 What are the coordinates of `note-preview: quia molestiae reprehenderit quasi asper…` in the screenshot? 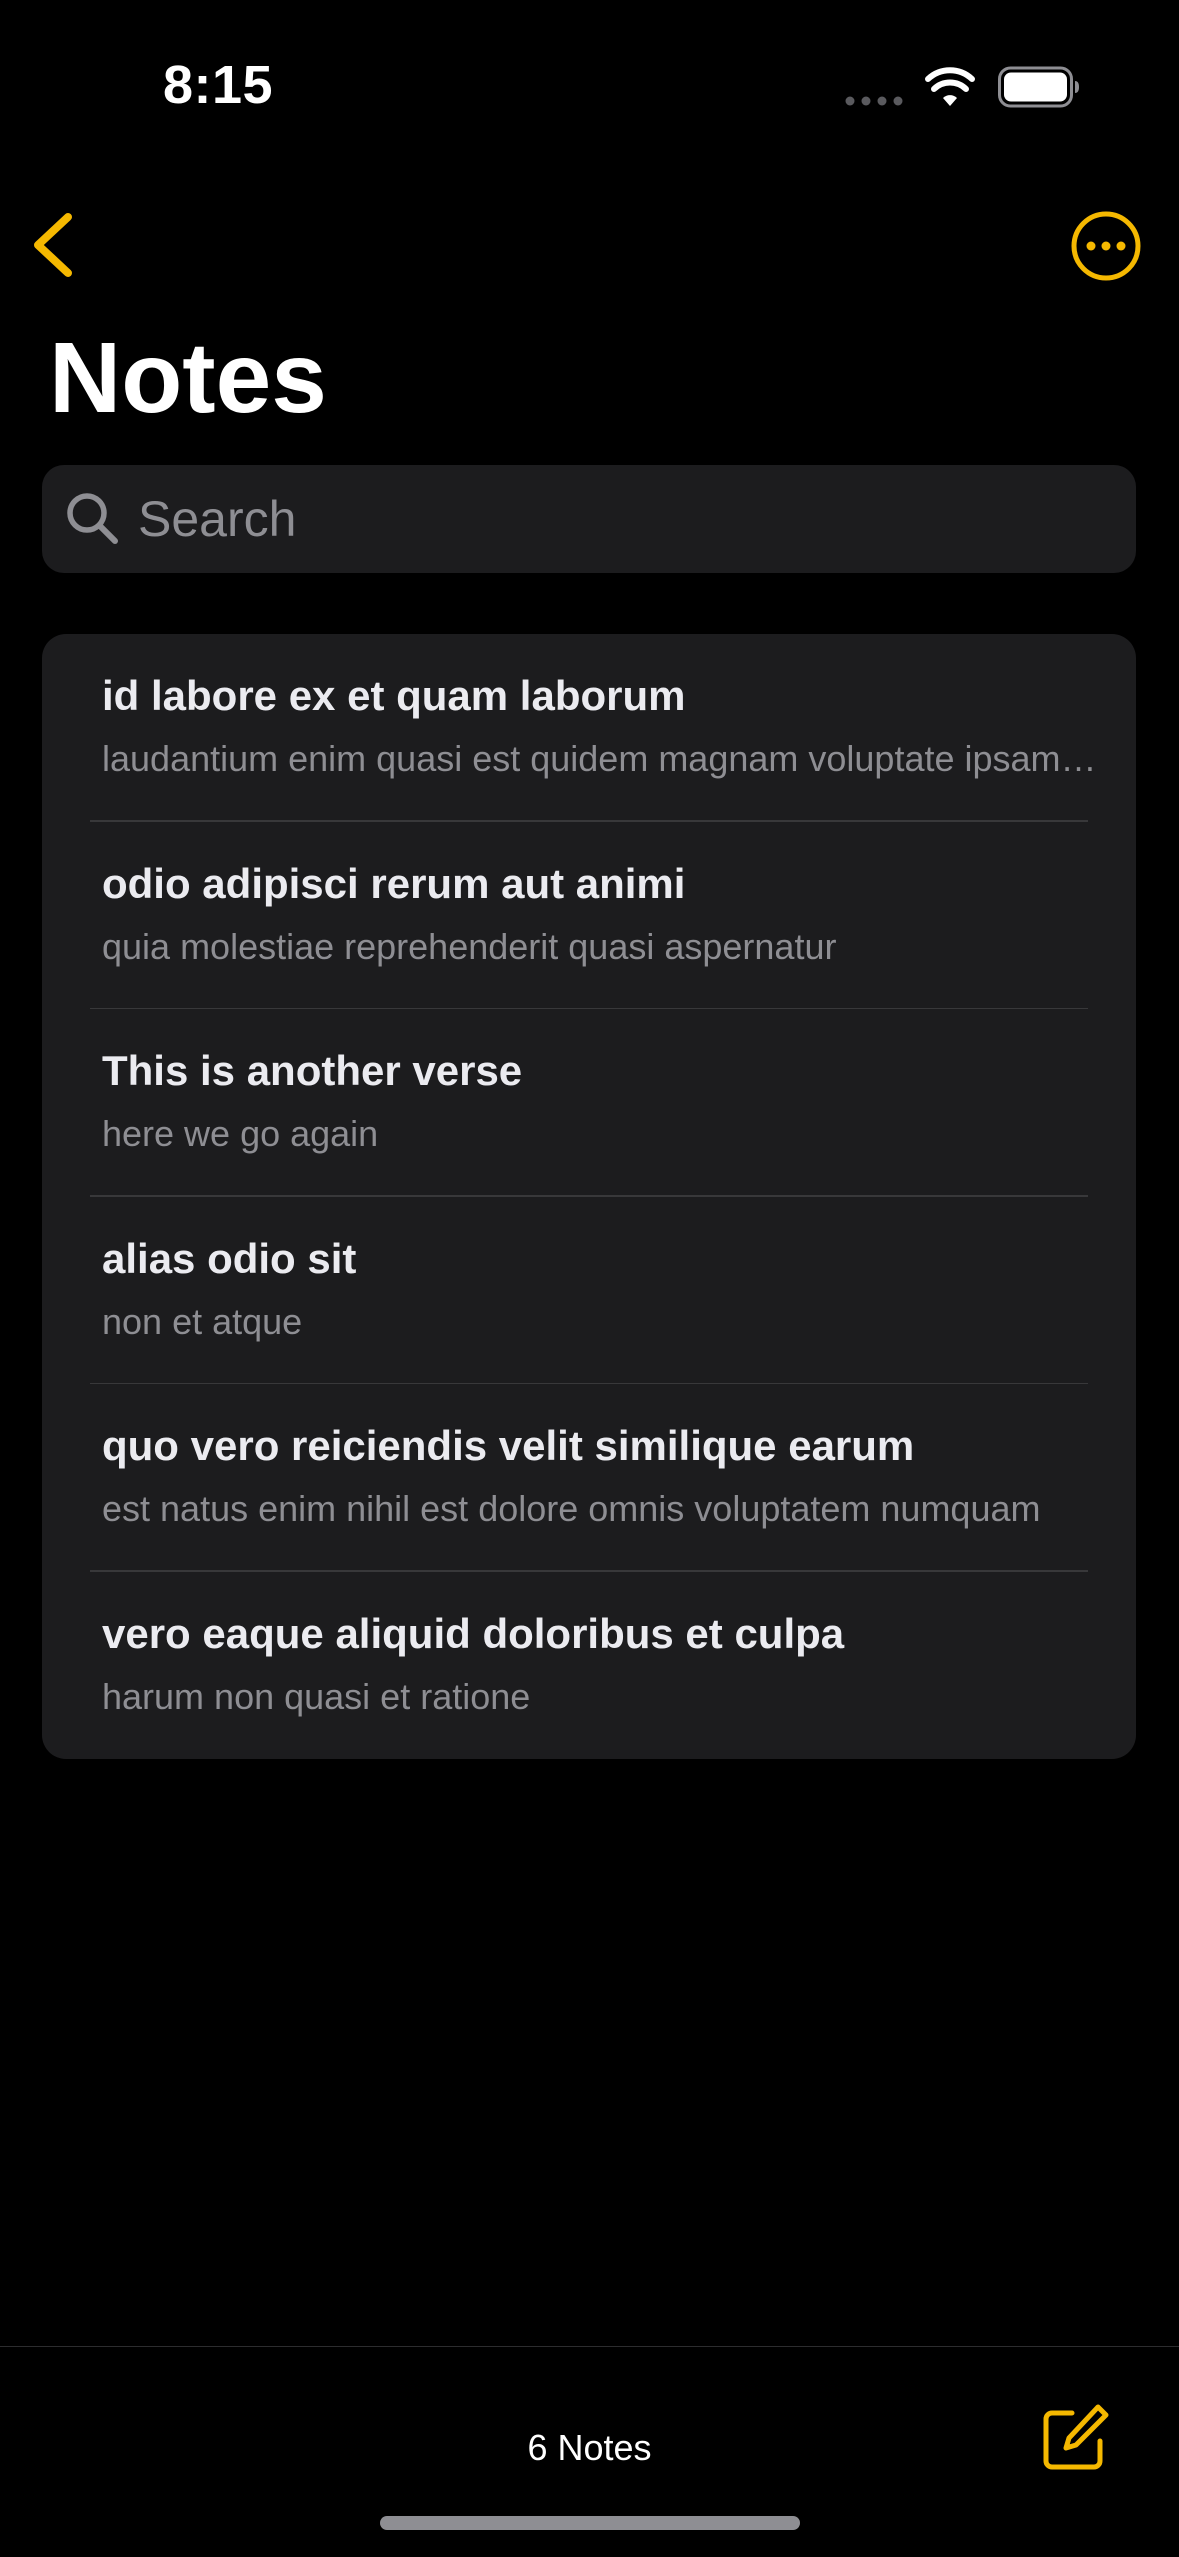 It's located at (469, 946).